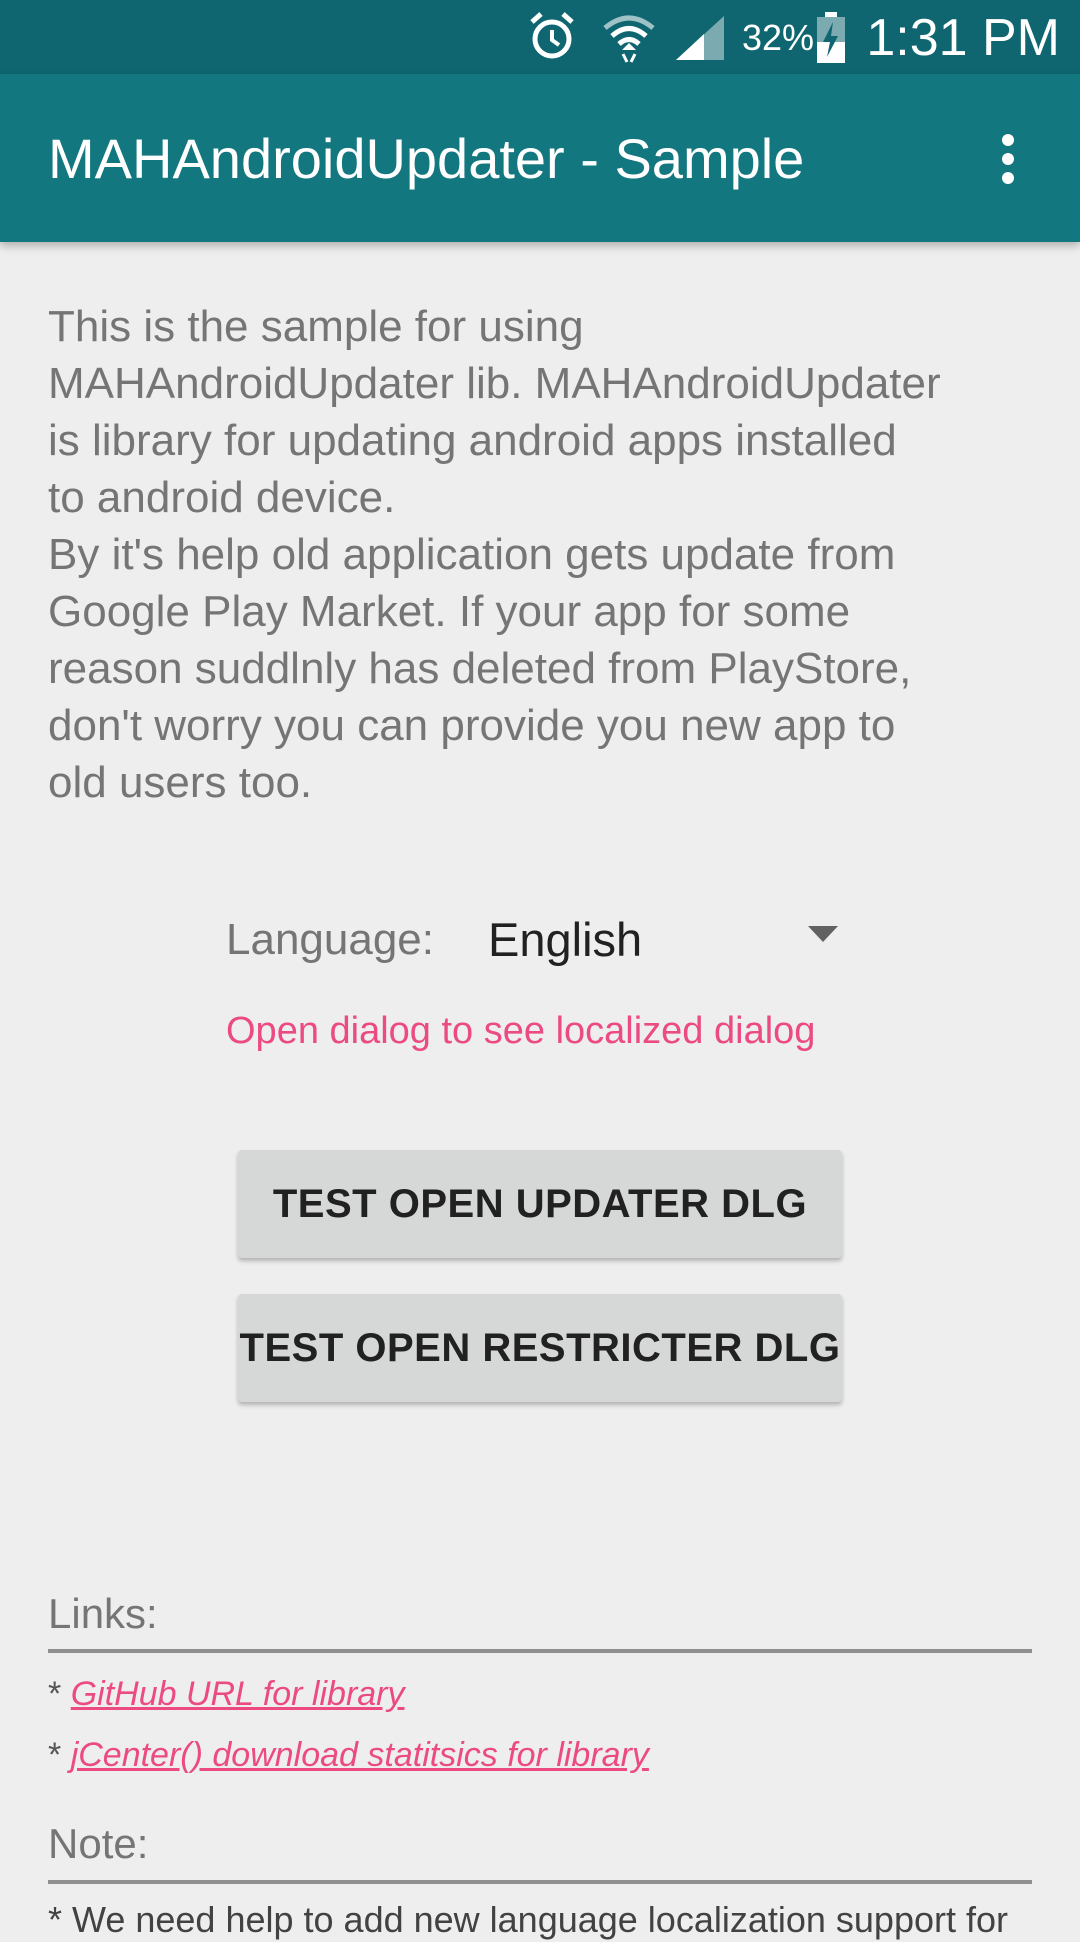  I want to click on links-divider, so click(540, 1651).